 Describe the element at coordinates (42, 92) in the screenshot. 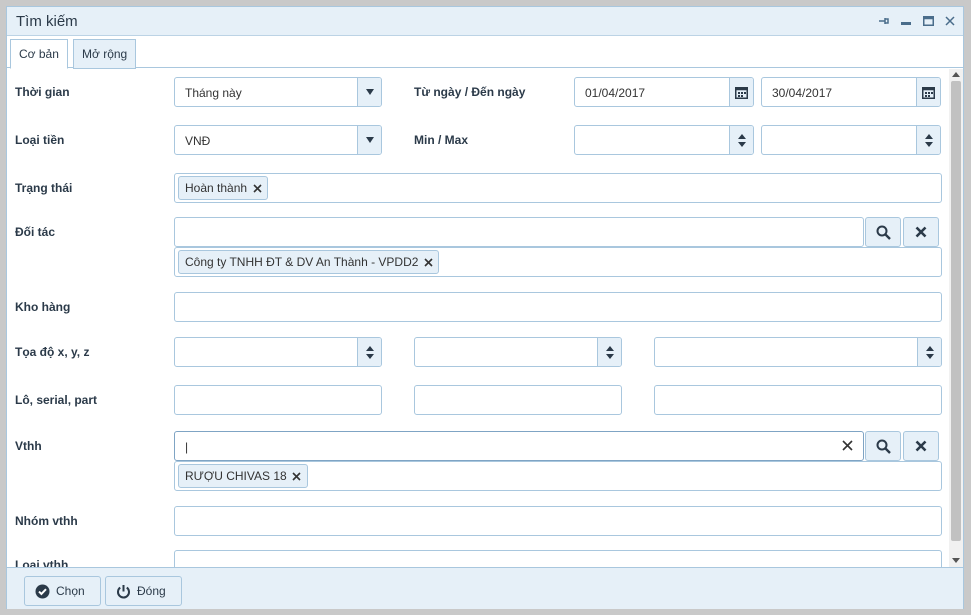

I see `label-thoi-gian: Thời gian` at that location.